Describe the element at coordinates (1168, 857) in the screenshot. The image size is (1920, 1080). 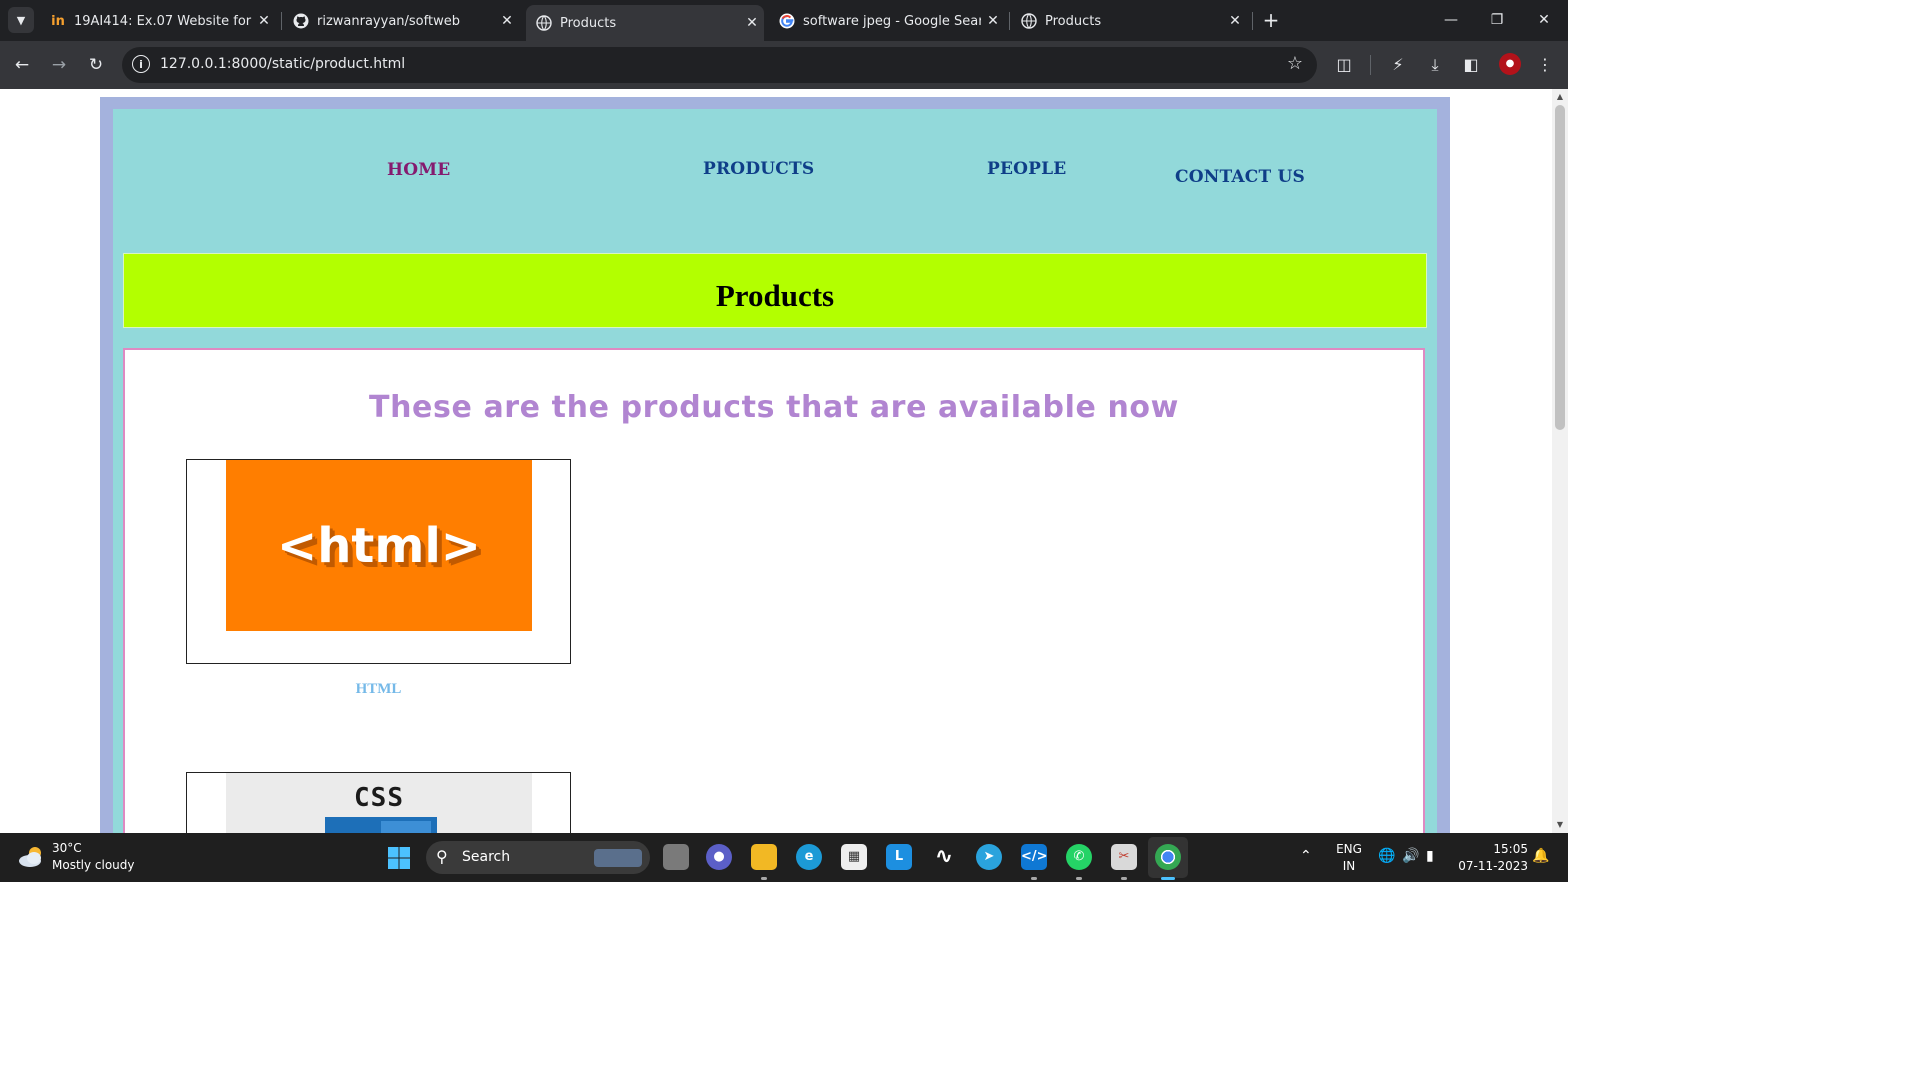
I see `chrome-icon` at that location.